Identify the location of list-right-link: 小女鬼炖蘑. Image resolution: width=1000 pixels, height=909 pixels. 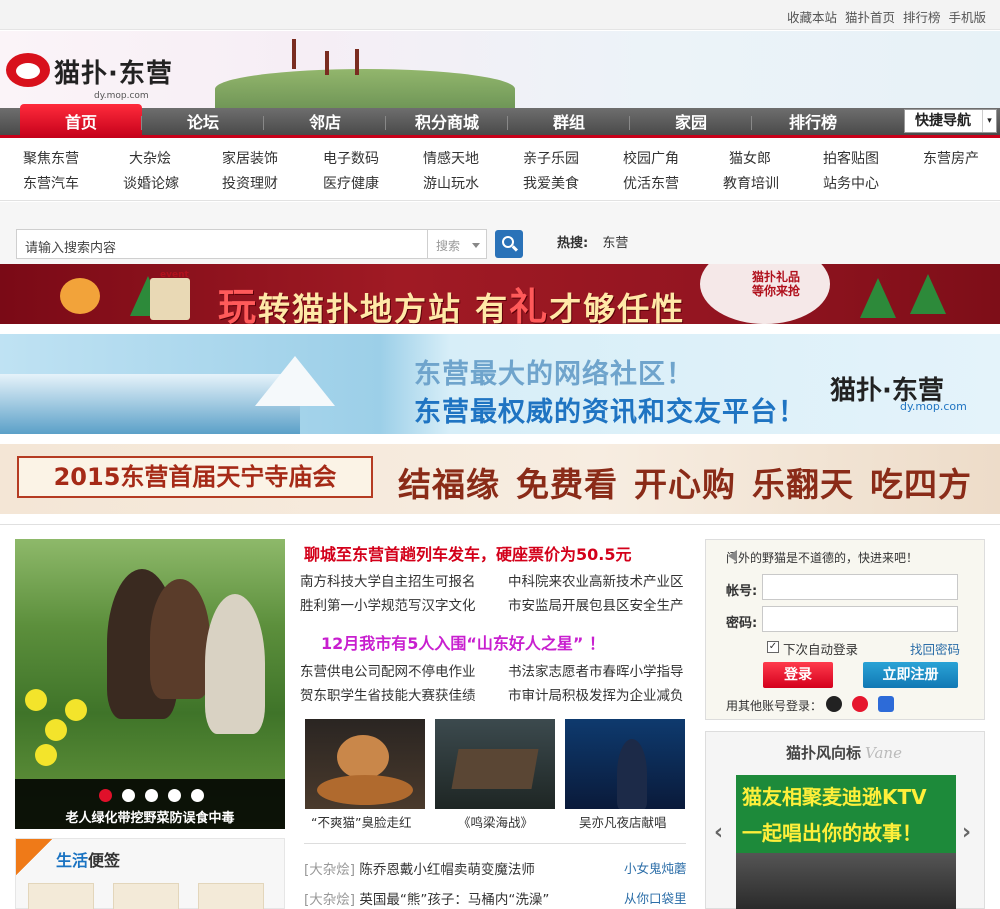
(655, 867).